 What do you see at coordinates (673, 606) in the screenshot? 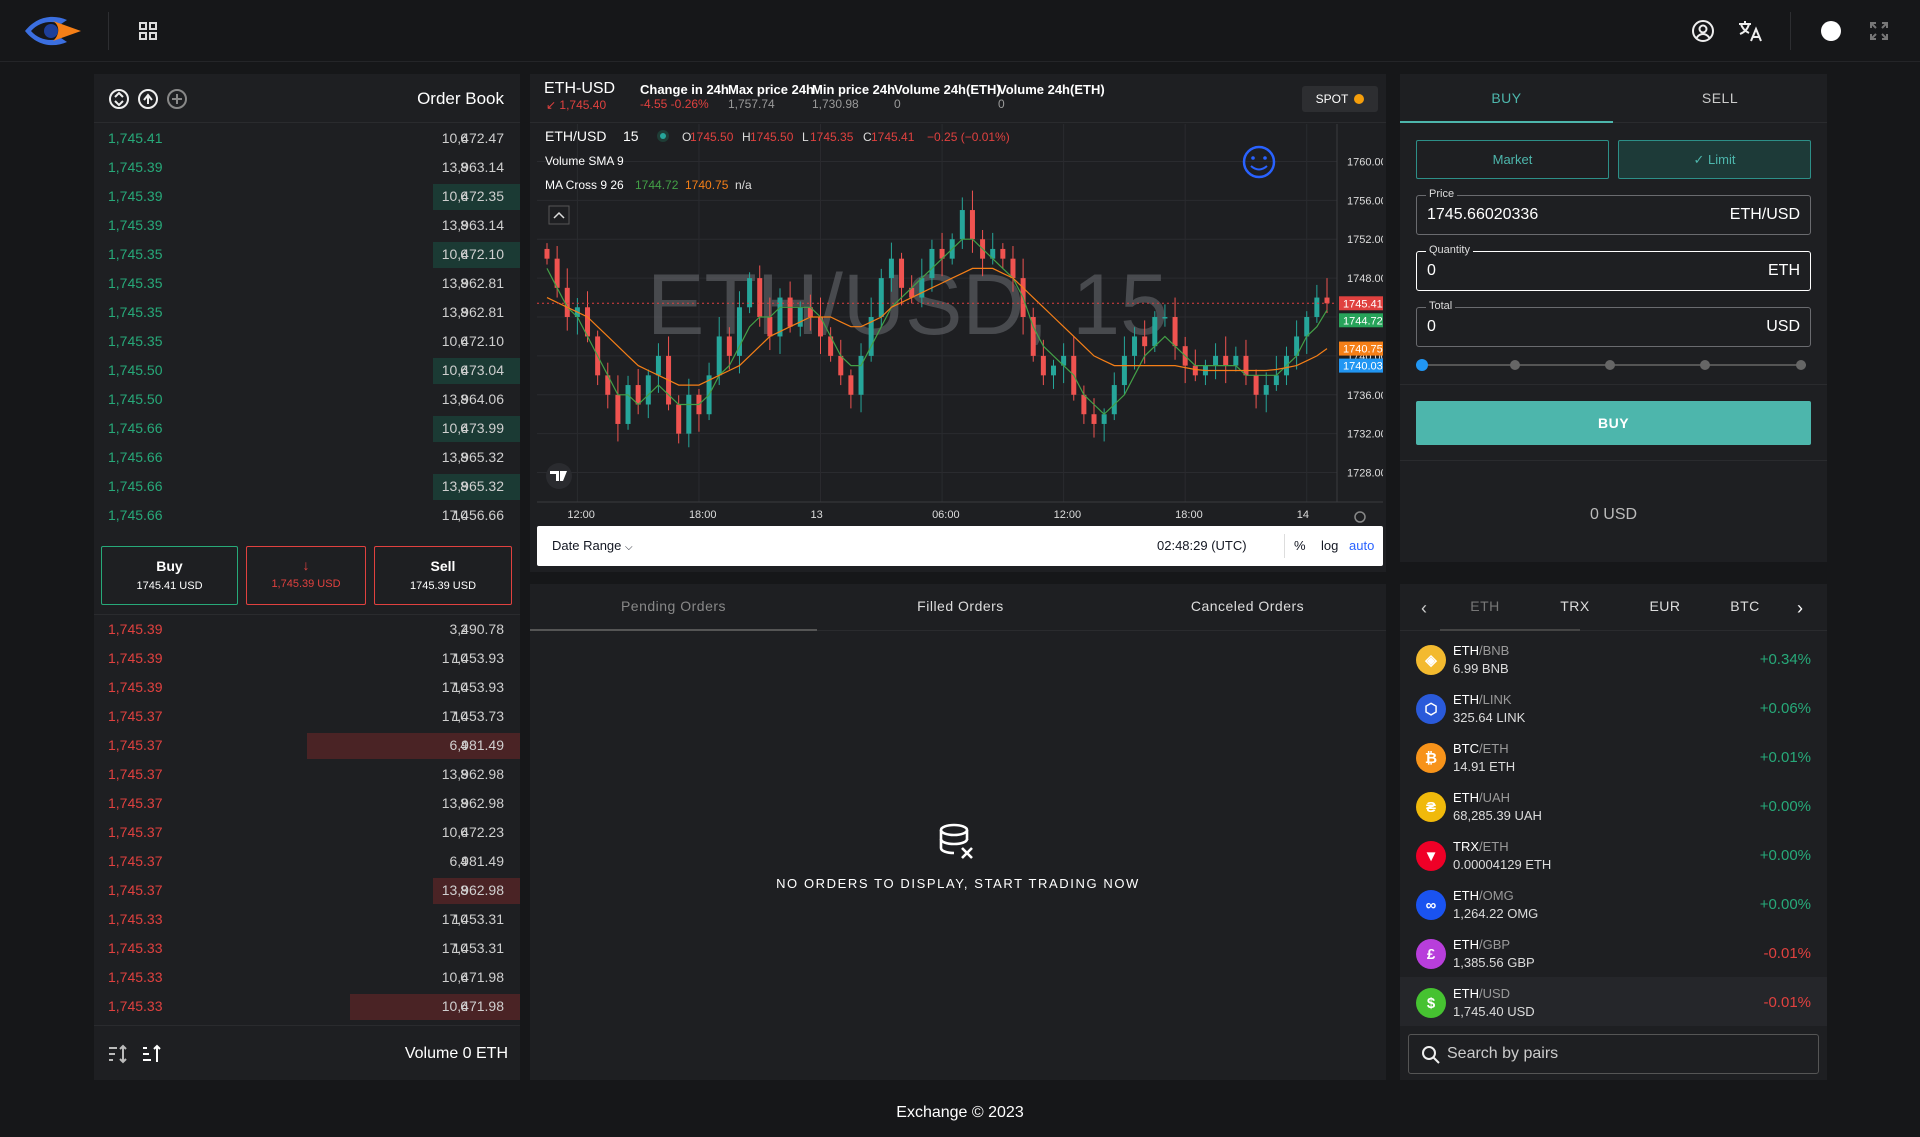
I see `tab-pending-orders: Pending Orders` at bounding box center [673, 606].